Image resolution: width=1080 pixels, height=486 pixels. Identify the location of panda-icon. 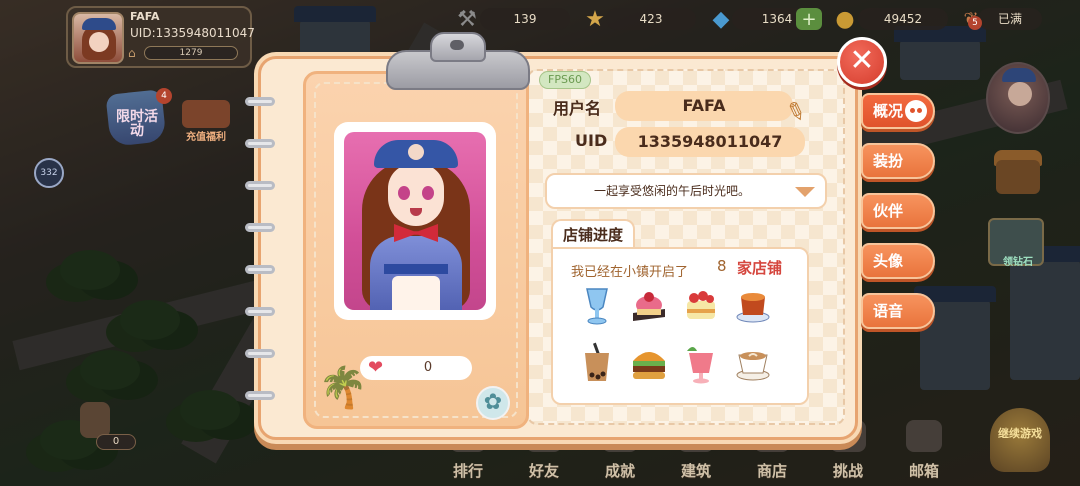
(916, 111).